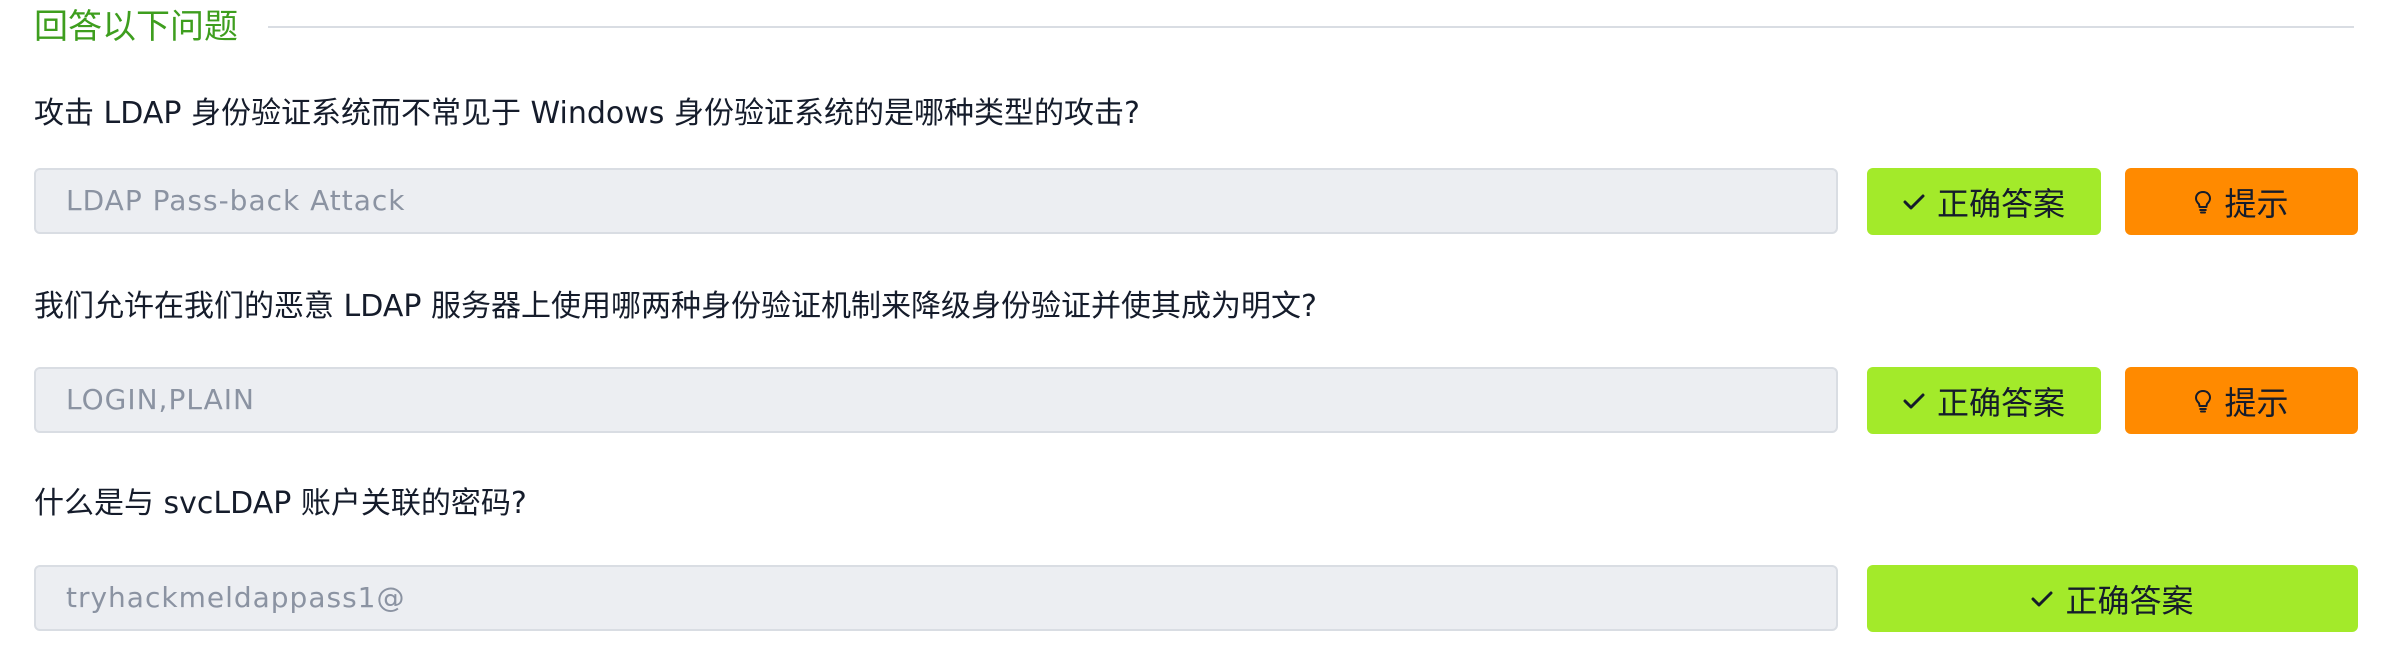  I want to click on section-header: 回答以下问题, so click(1194, 27).